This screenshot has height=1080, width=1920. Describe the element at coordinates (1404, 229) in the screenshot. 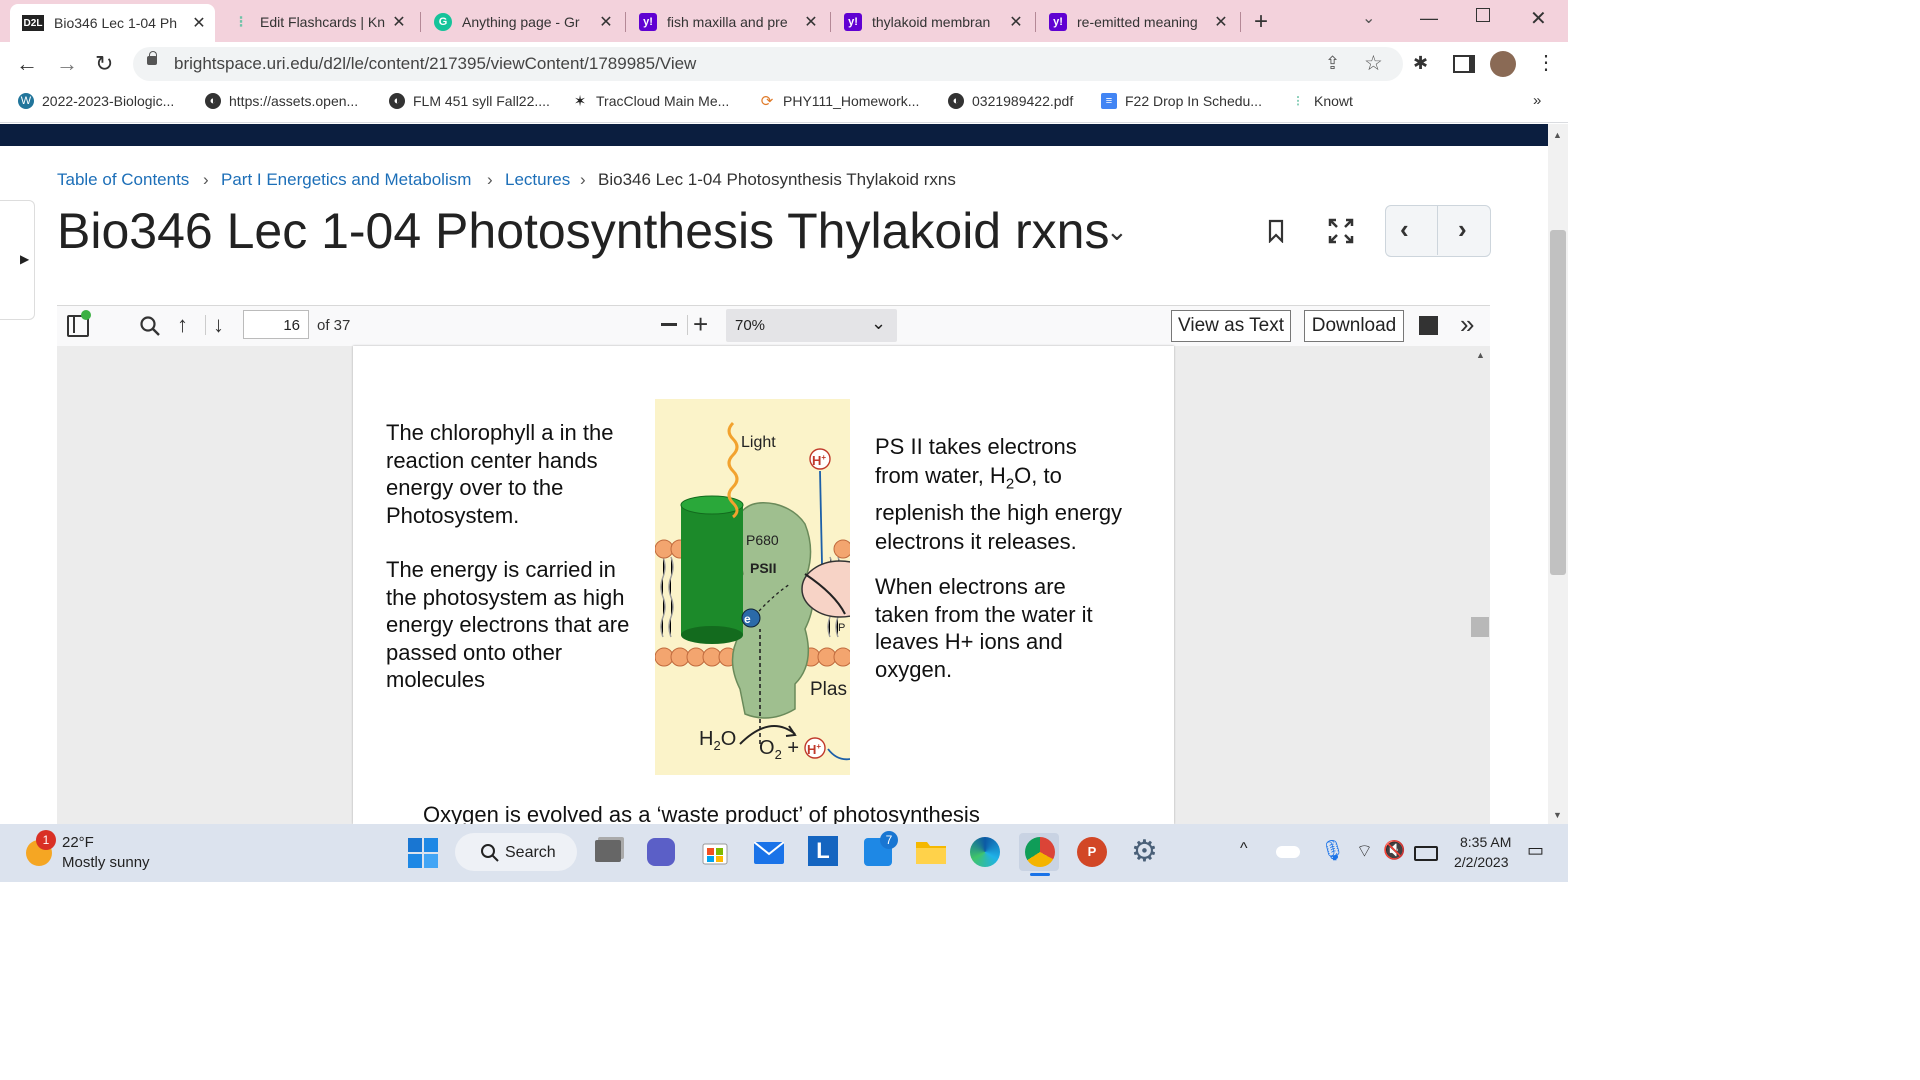

I see `previous-topic-button: ‹` at that location.